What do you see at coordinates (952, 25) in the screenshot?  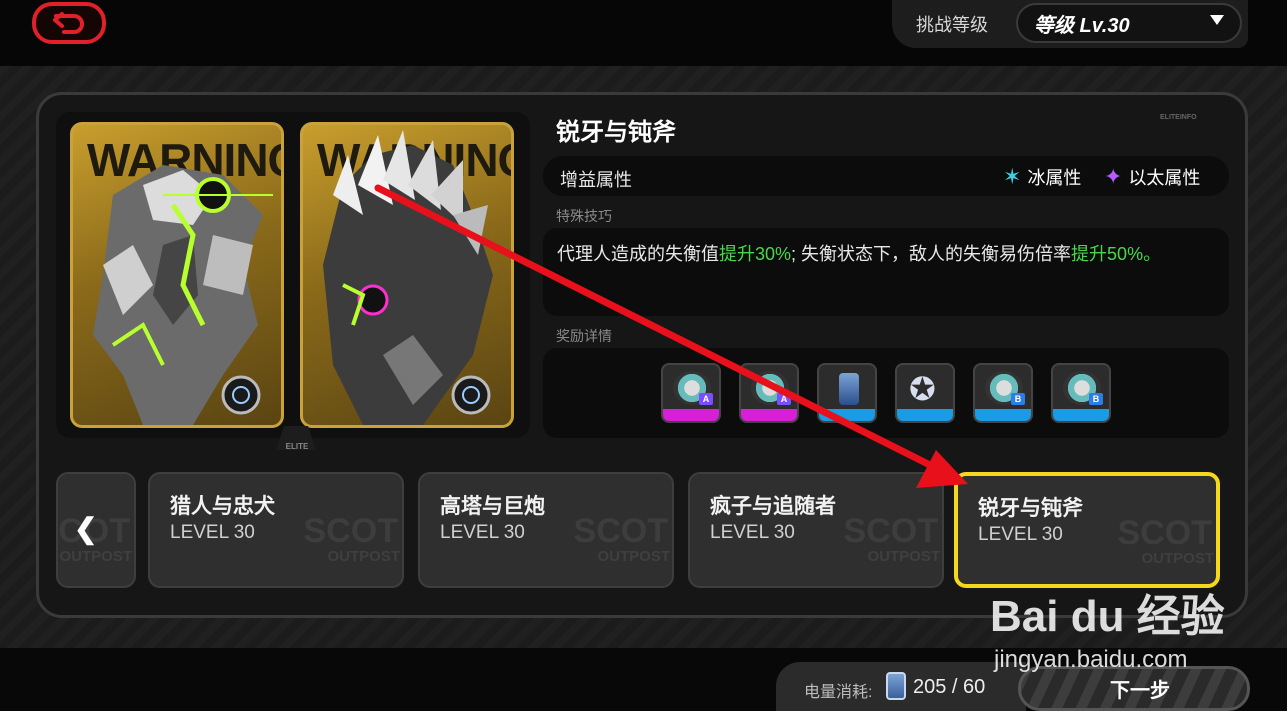 I see `challenge-level-label: 挑战等级` at bounding box center [952, 25].